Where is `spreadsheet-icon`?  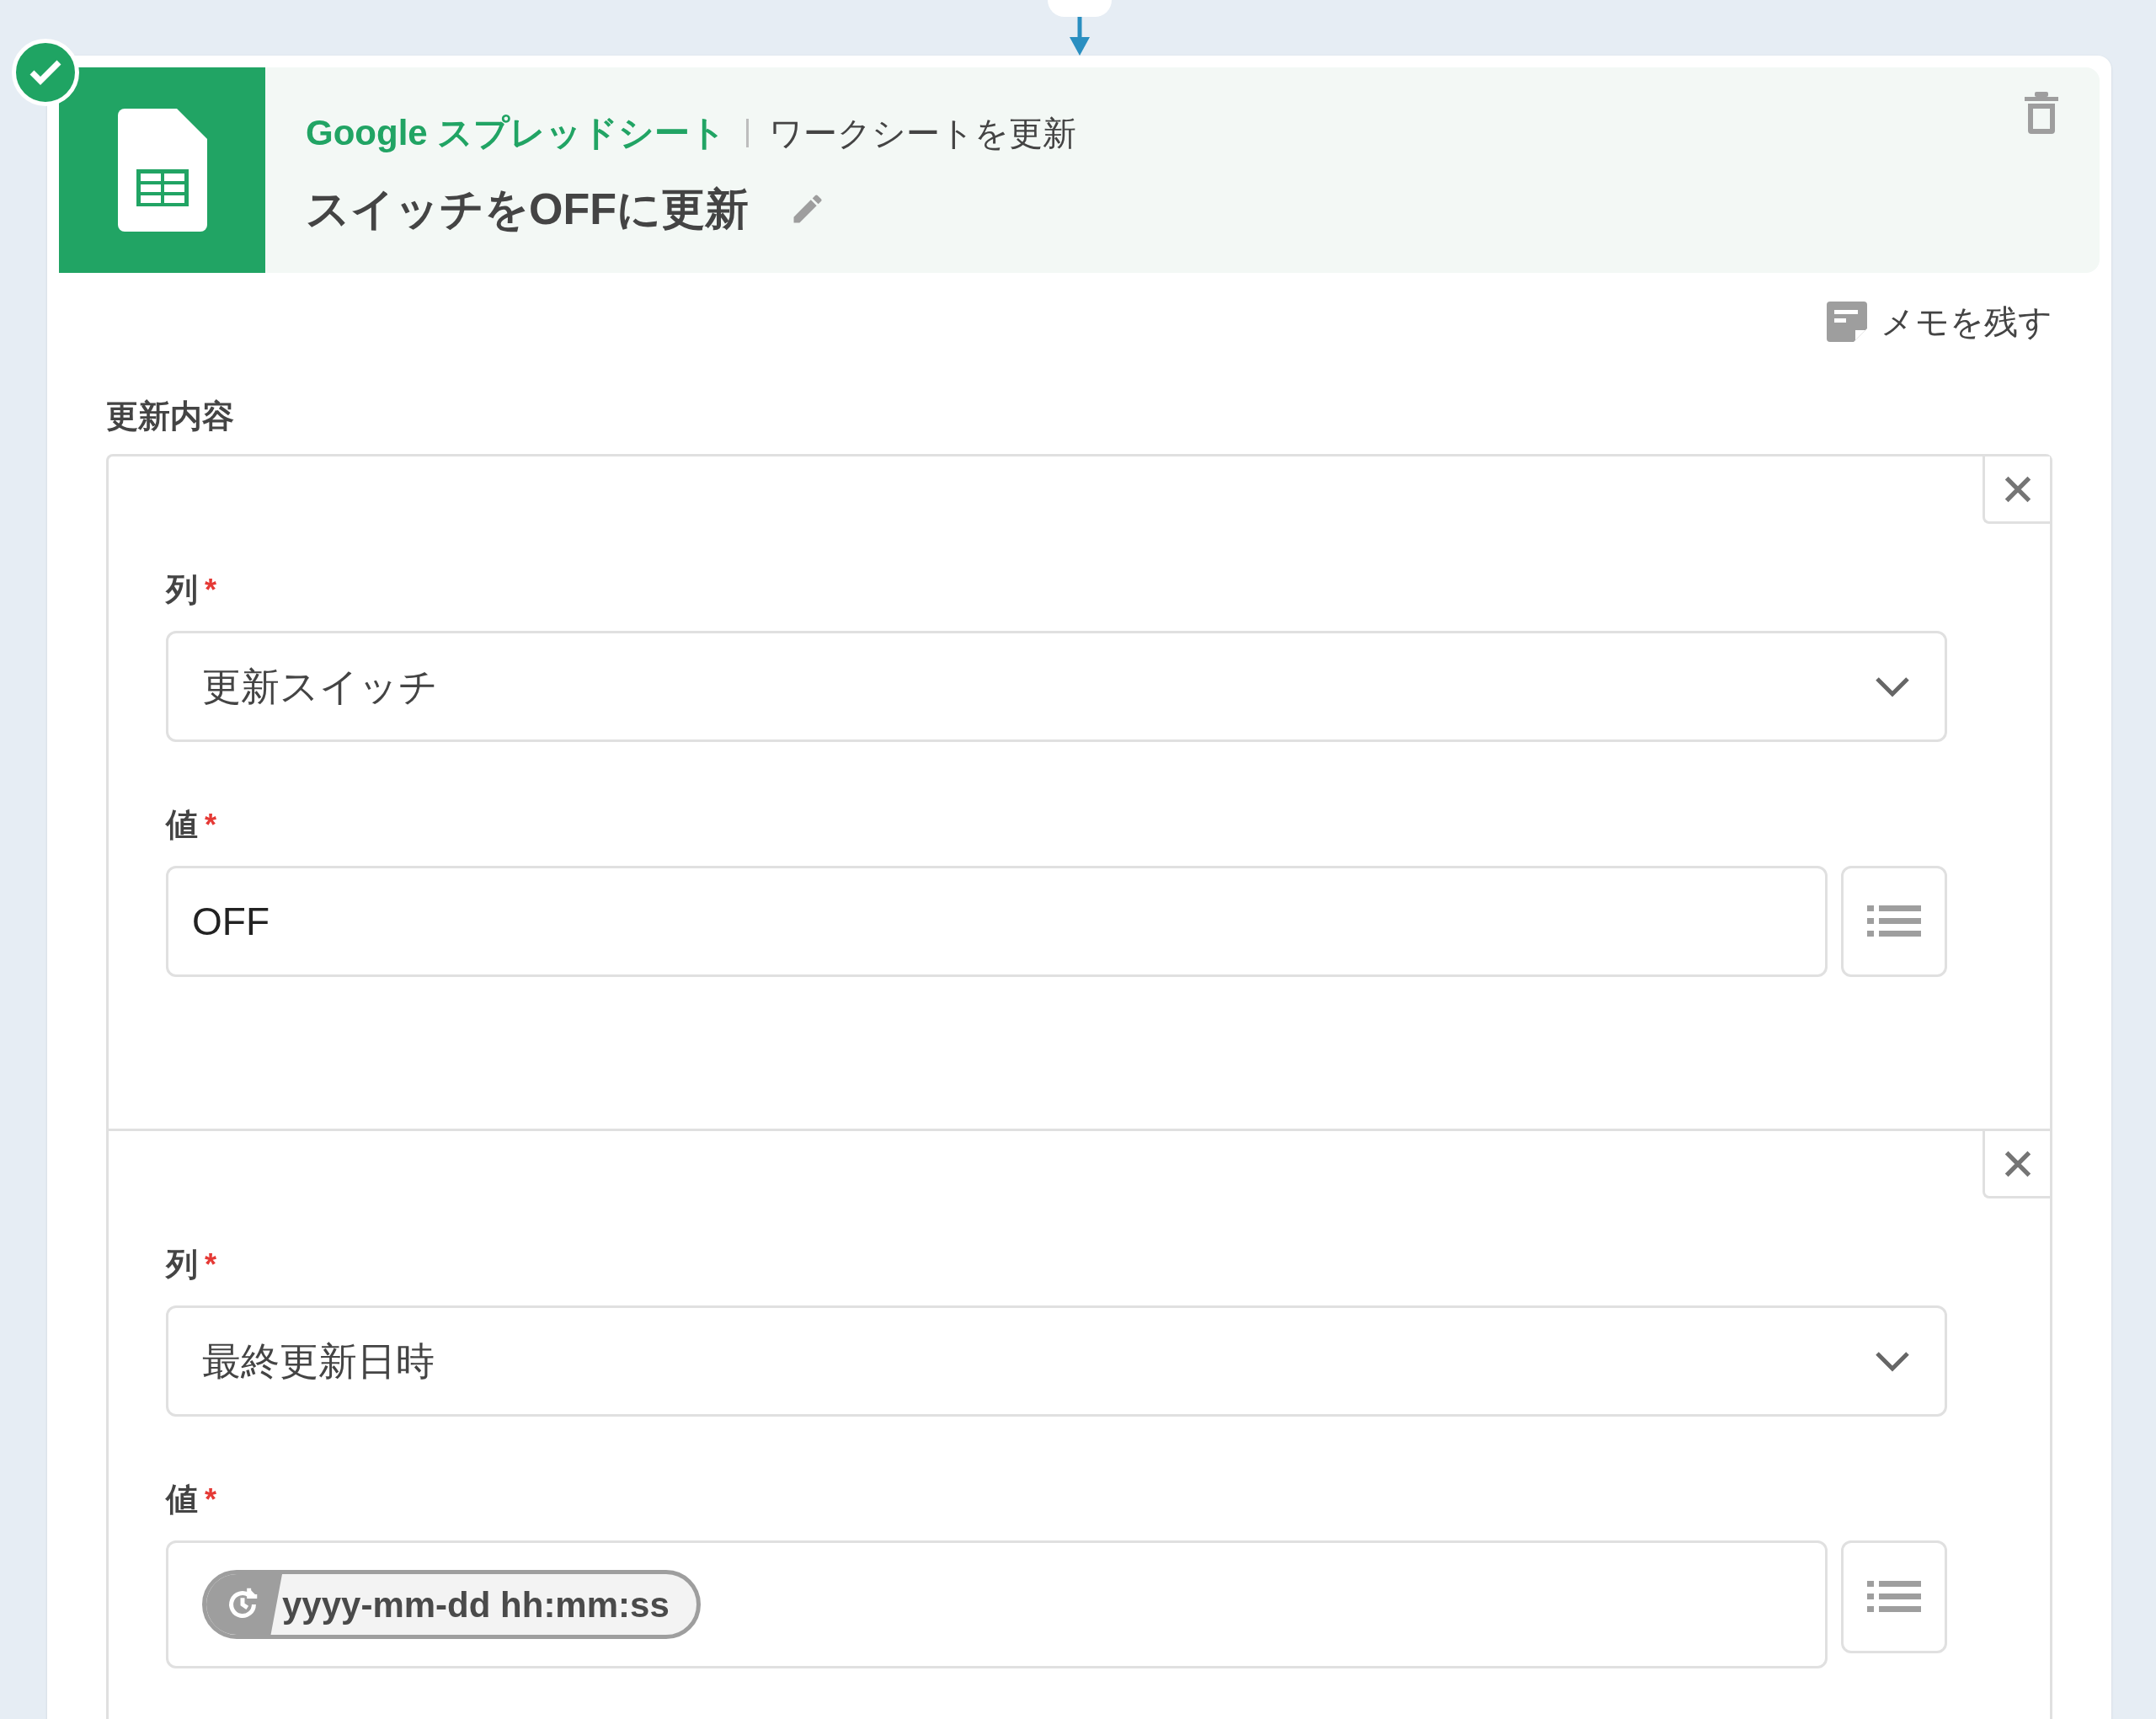 spreadsheet-icon is located at coordinates (162, 171).